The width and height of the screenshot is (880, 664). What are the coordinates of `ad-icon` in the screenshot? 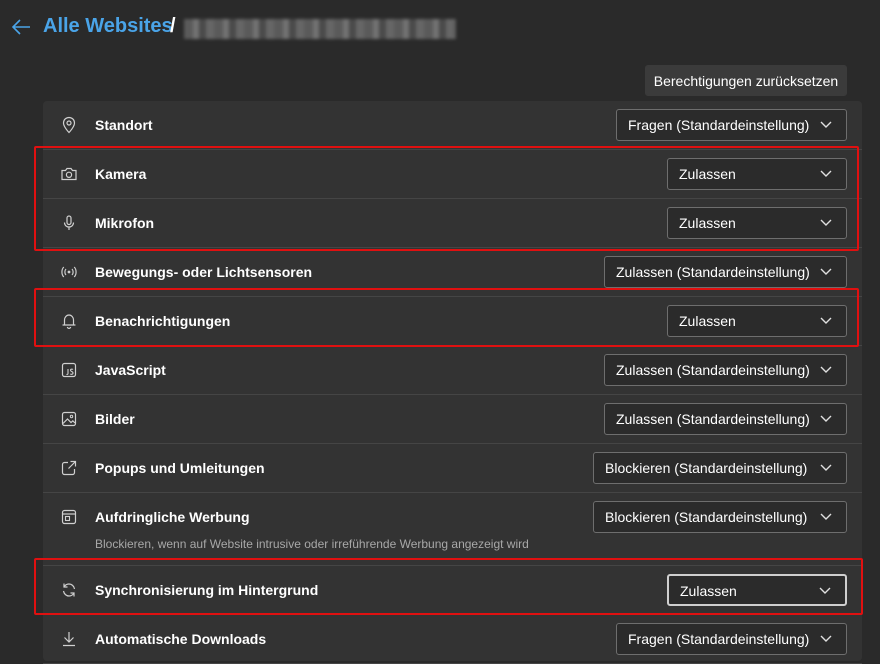 It's located at (69, 517).